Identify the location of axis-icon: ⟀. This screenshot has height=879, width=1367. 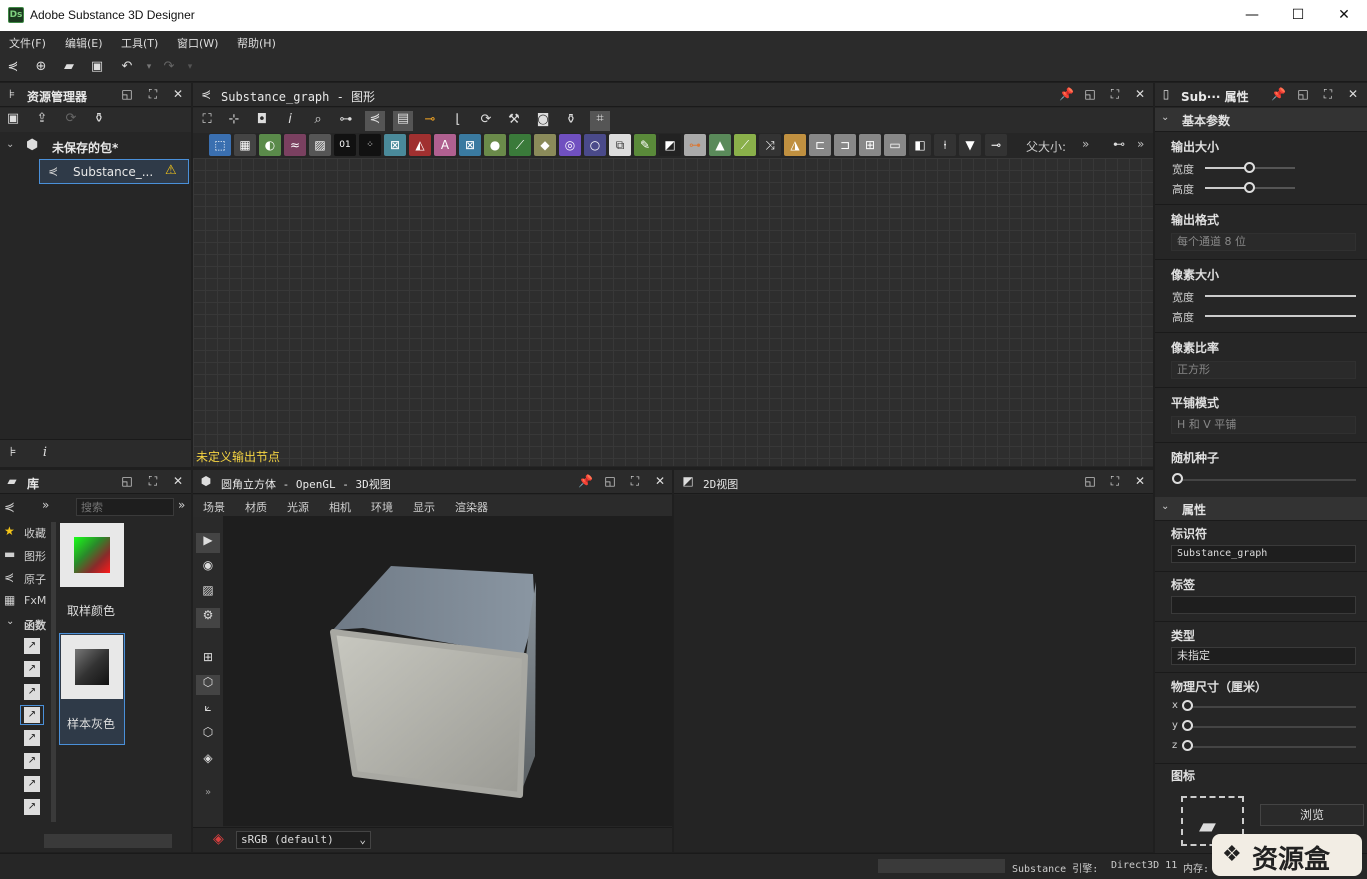
(208, 710).